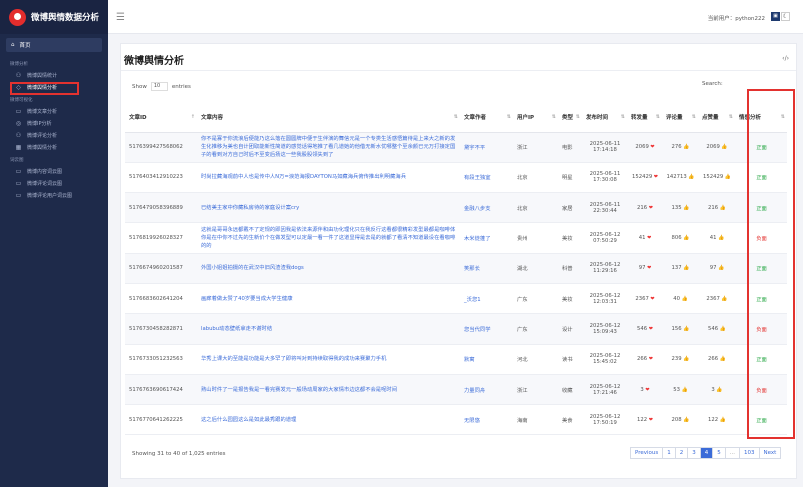  I want to click on menu-toggle-icon: ☰, so click(120, 17).